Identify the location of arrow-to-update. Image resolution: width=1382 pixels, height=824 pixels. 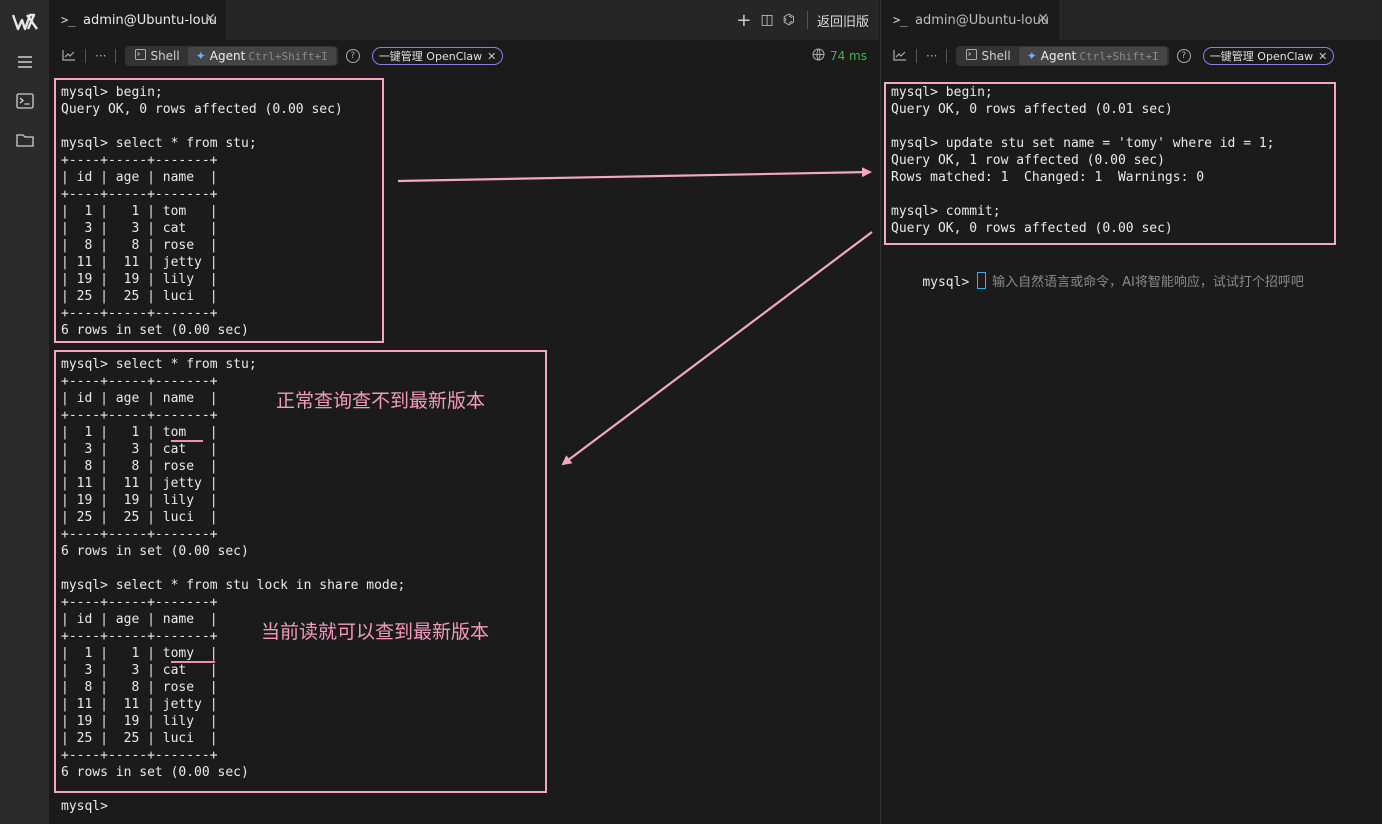
(634, 175).